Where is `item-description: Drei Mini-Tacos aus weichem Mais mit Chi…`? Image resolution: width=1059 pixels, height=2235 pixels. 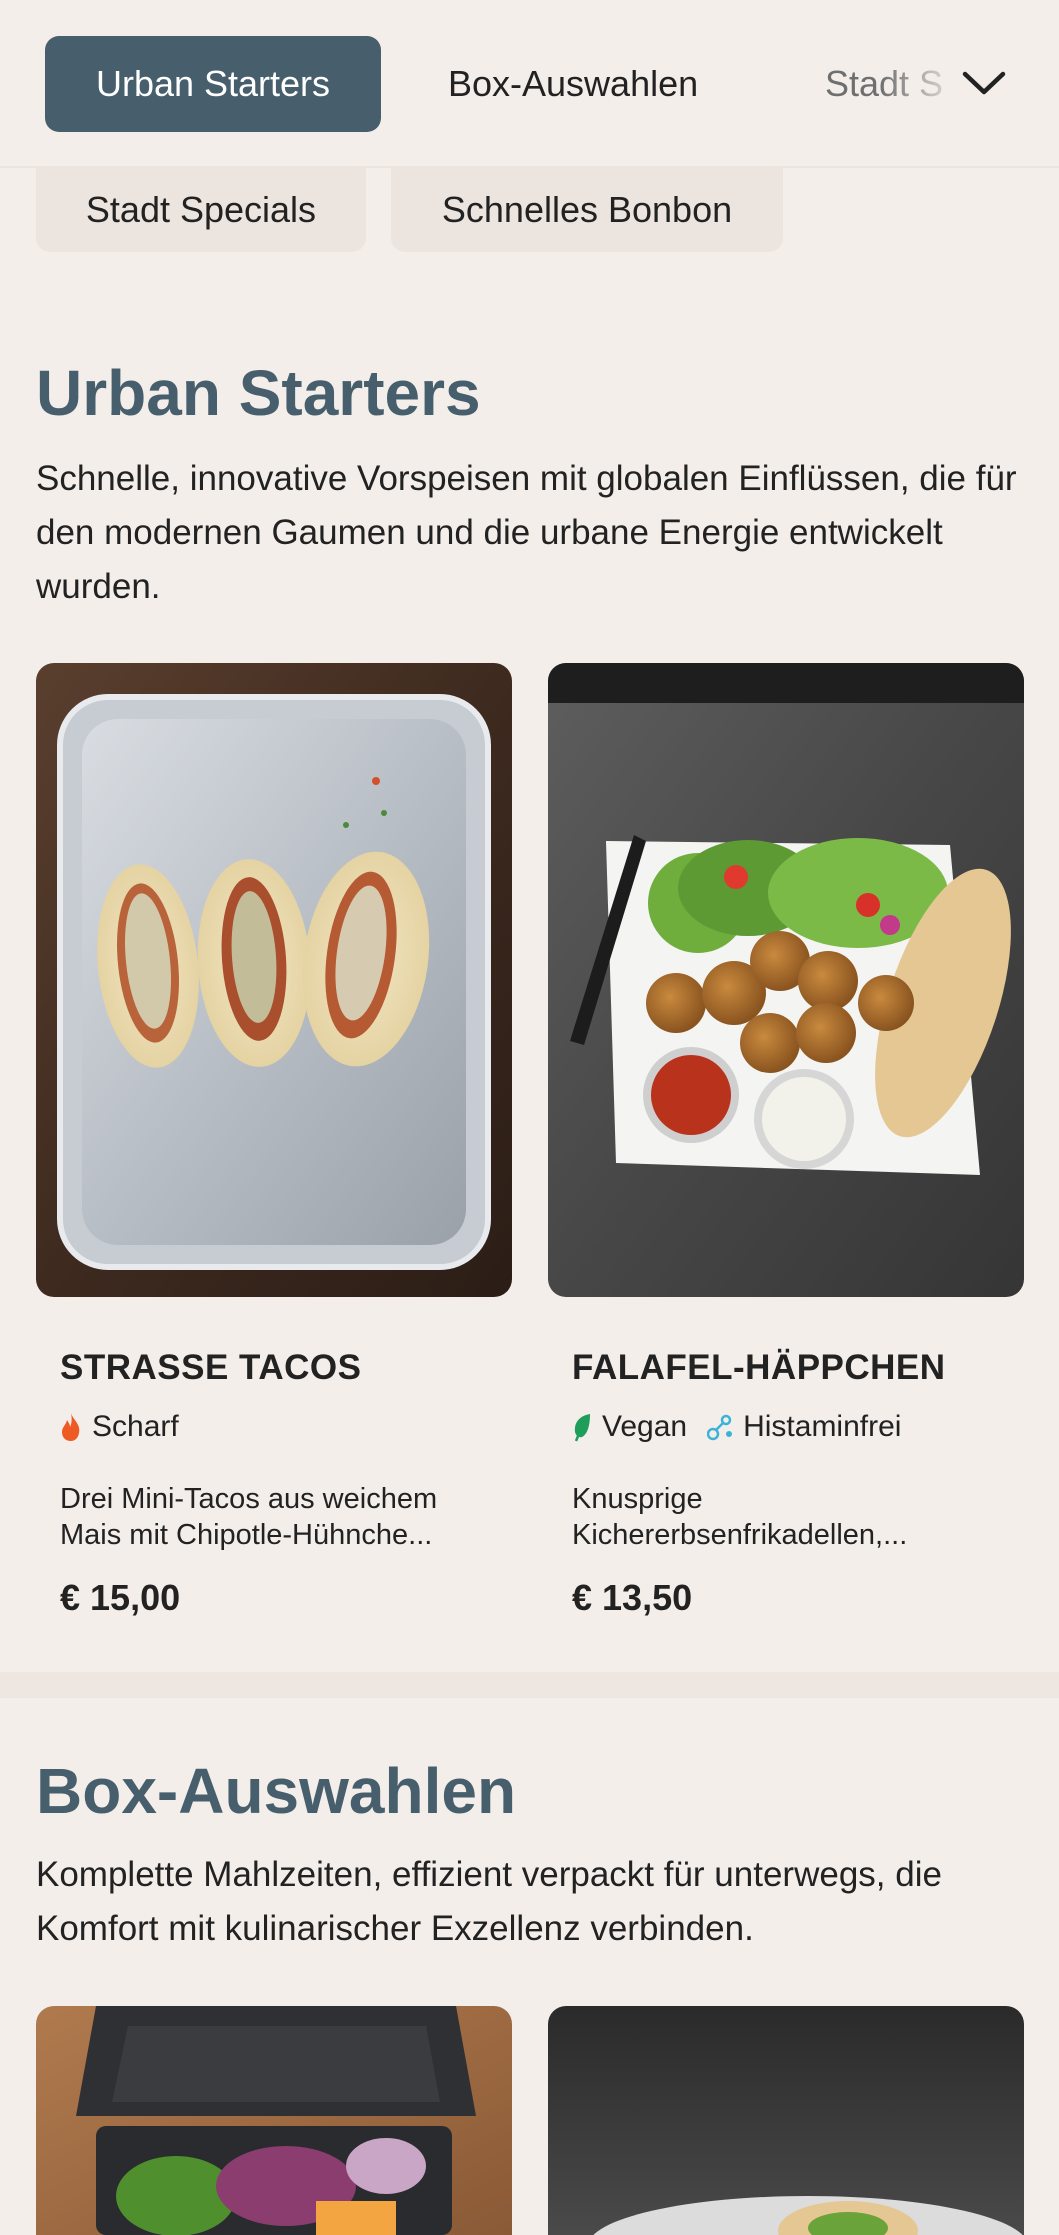 item-description: Drei Mini-Tacos aus weichem Mais mit Chi… is located at coordinates (249, 1517).